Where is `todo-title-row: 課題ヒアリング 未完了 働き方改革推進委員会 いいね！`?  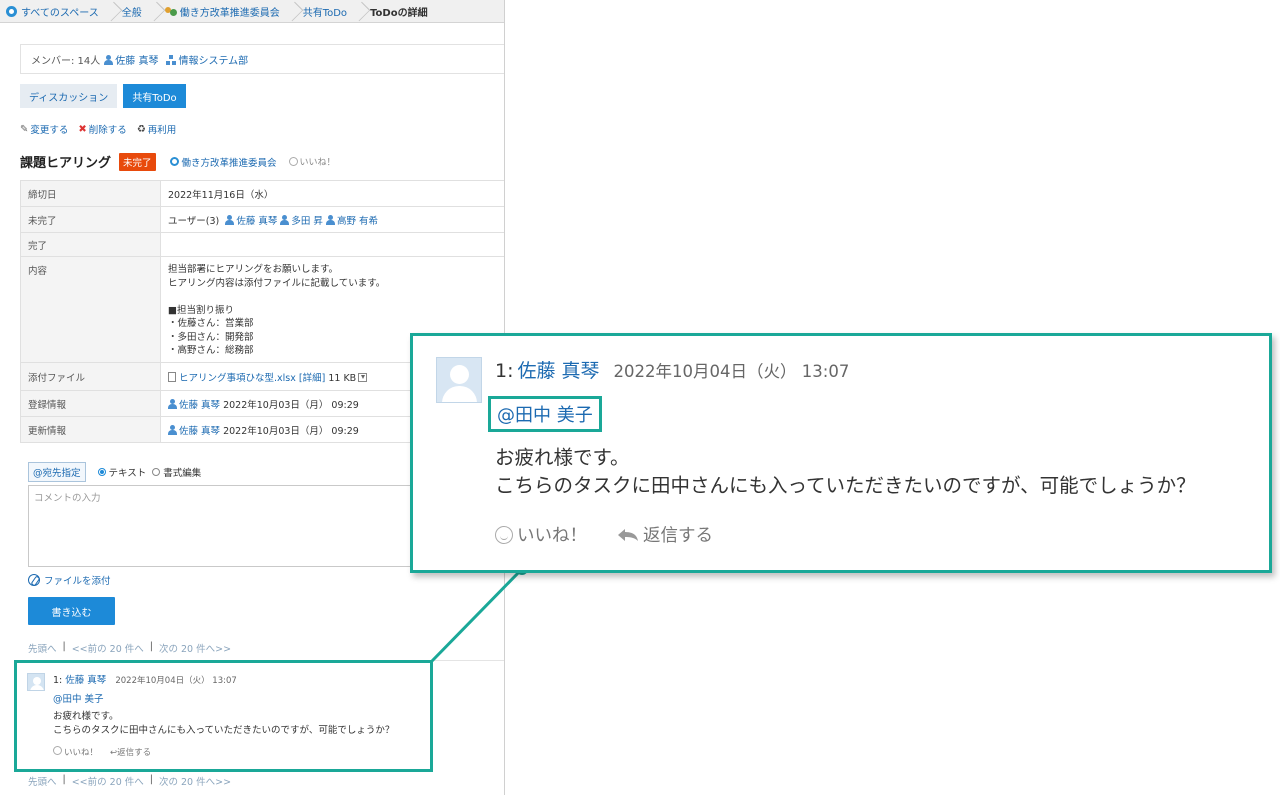 todo-title-row: 課題ヒアリング 未完了 働き方改革推進委員会 いいね！ is located at coordinates (178, 161).